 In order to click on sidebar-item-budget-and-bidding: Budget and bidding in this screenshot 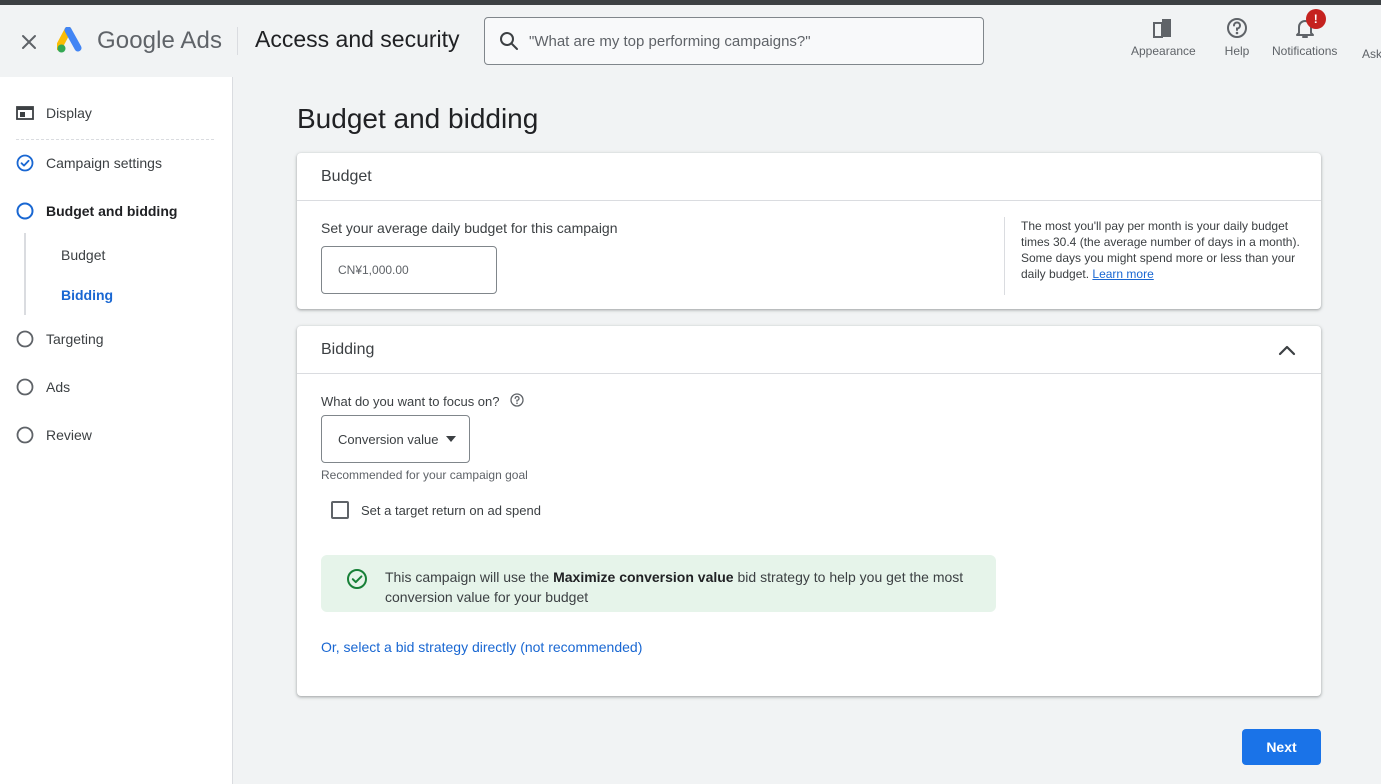, I will do `click(96, 211)`.